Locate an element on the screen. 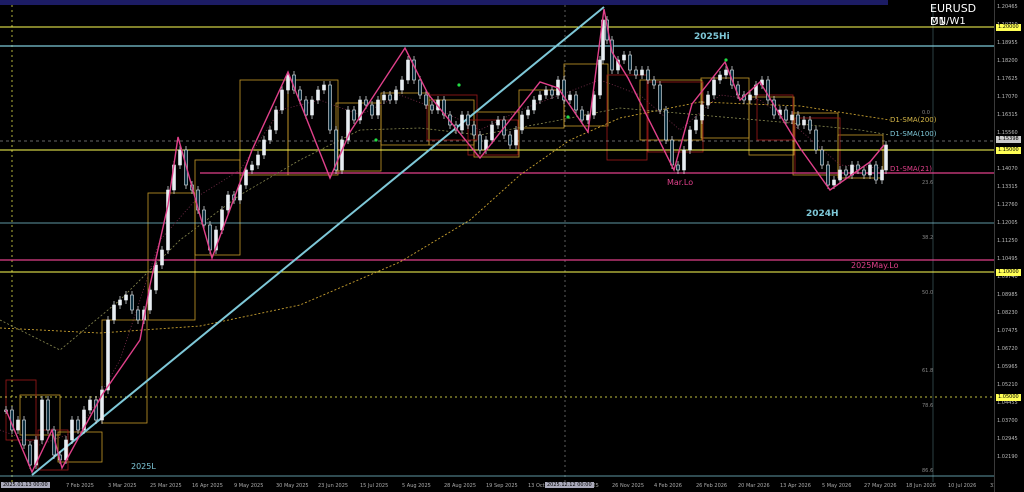 The width and height of the screenshot is (1024, 492). label-2025-hi: 2025Hi is located at coordinates (712, 37).